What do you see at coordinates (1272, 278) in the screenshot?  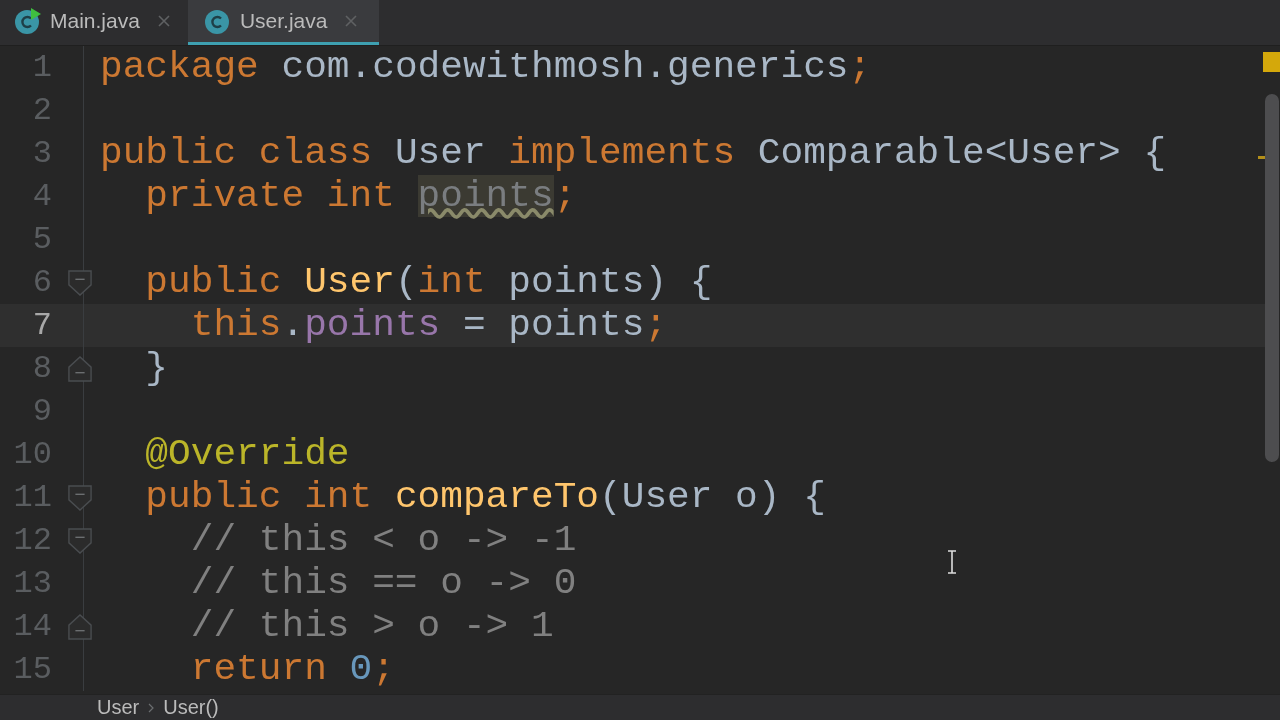 I see `scrollbar-thumb` at bounding box center [1272, 278].